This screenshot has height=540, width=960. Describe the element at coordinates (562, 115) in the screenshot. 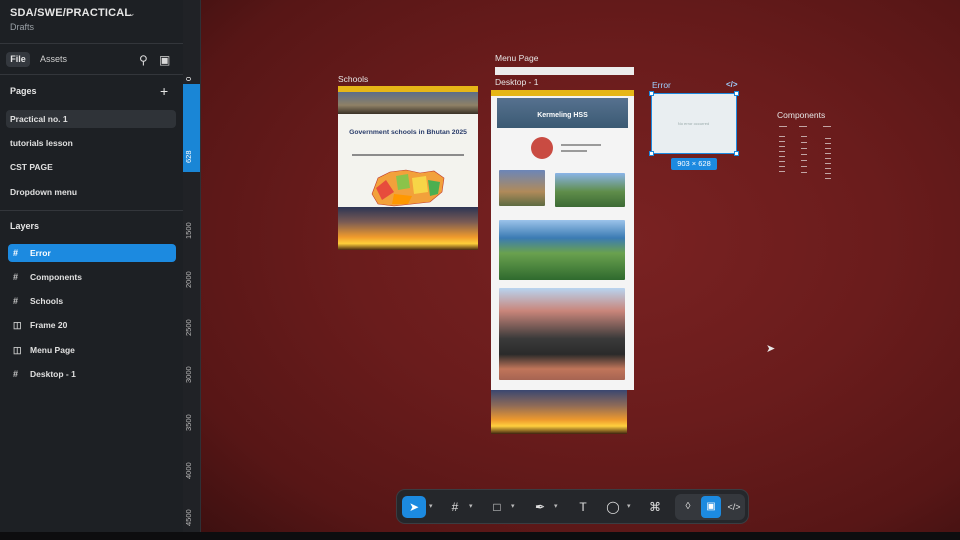

I see `hero-title: Kermeling HSS` at that location.